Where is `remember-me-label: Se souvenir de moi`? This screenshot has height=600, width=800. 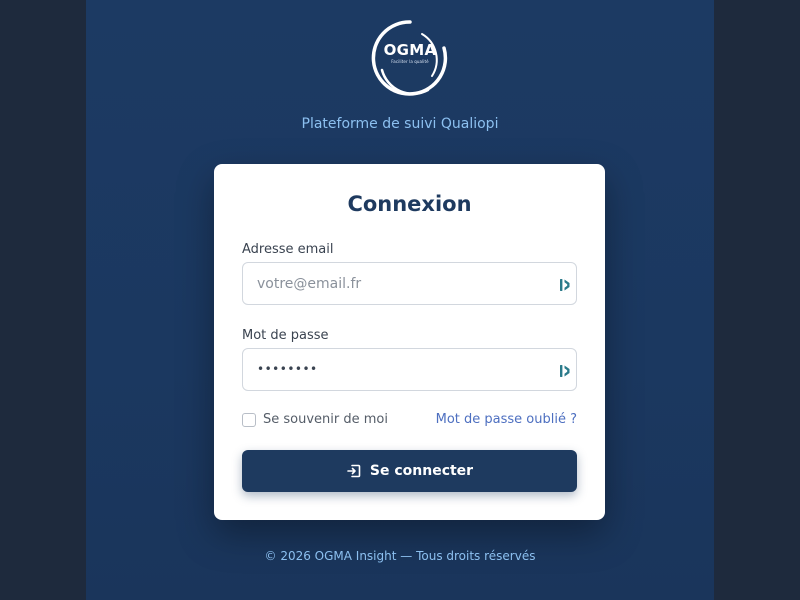 remember-me-label: Se souvenir de moi is located at coordinates (325, 419).